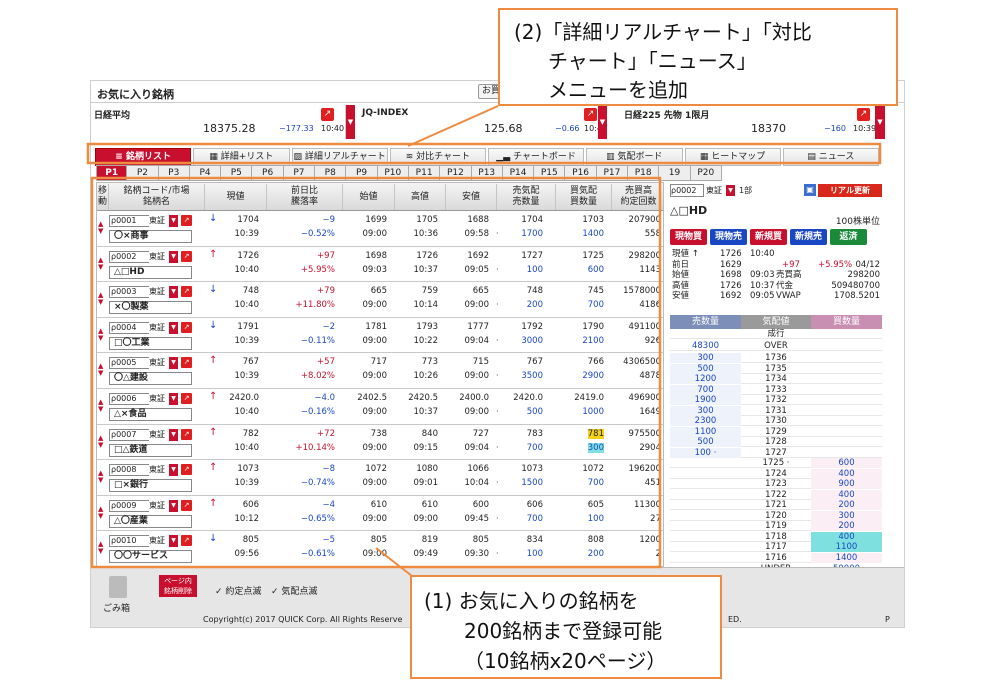 This screenshot has width=1000, height=685. What do you see at coordinates (205, 173) in the screenshot?
I see `tab-page-4: P4` at bounding box center [205, 173].